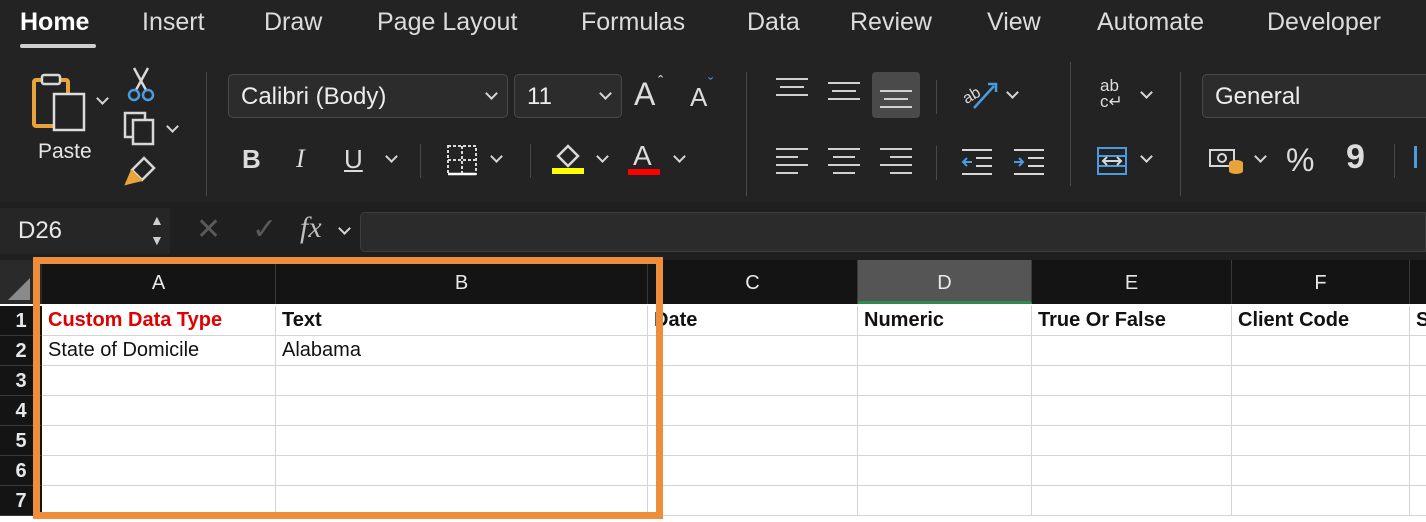  Describe the element at coordinates (1132, 282) in the screenshot. I see `column-header-e: E` at that location.